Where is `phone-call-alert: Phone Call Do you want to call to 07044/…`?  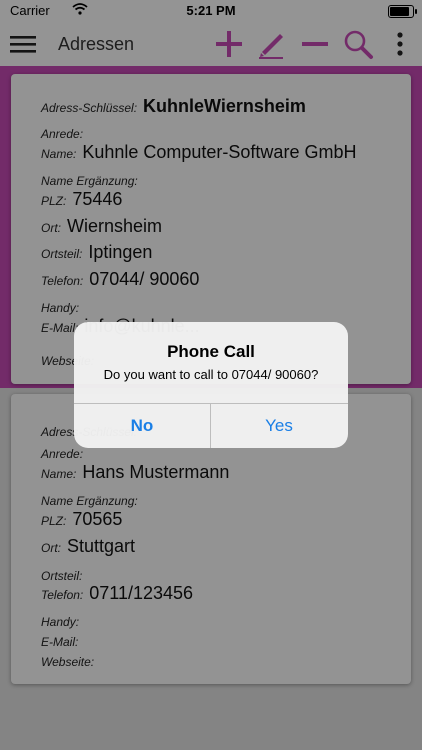
phone-call-alert: Phone Call Do you want to call to 07044/… is located at coordinates (211, 385).